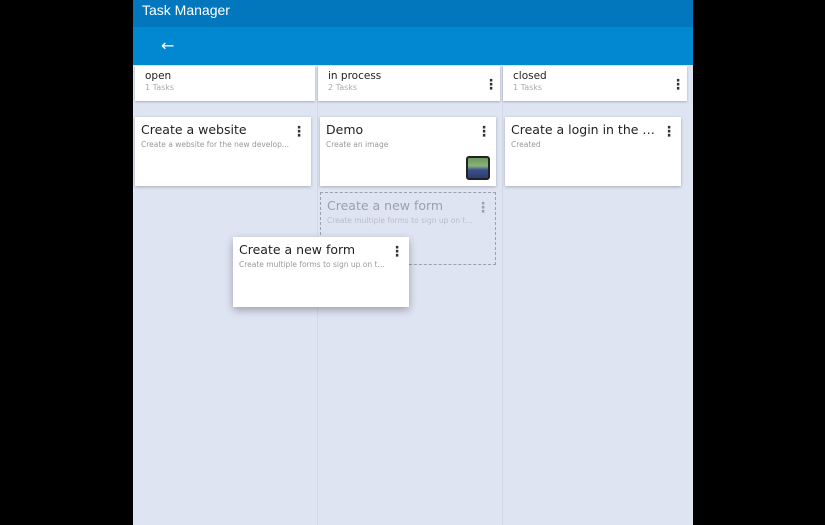 This screenshot has height=525, width=825. I want to click on column-header: closed 1 Tasks ⋮, so click(595, 83).